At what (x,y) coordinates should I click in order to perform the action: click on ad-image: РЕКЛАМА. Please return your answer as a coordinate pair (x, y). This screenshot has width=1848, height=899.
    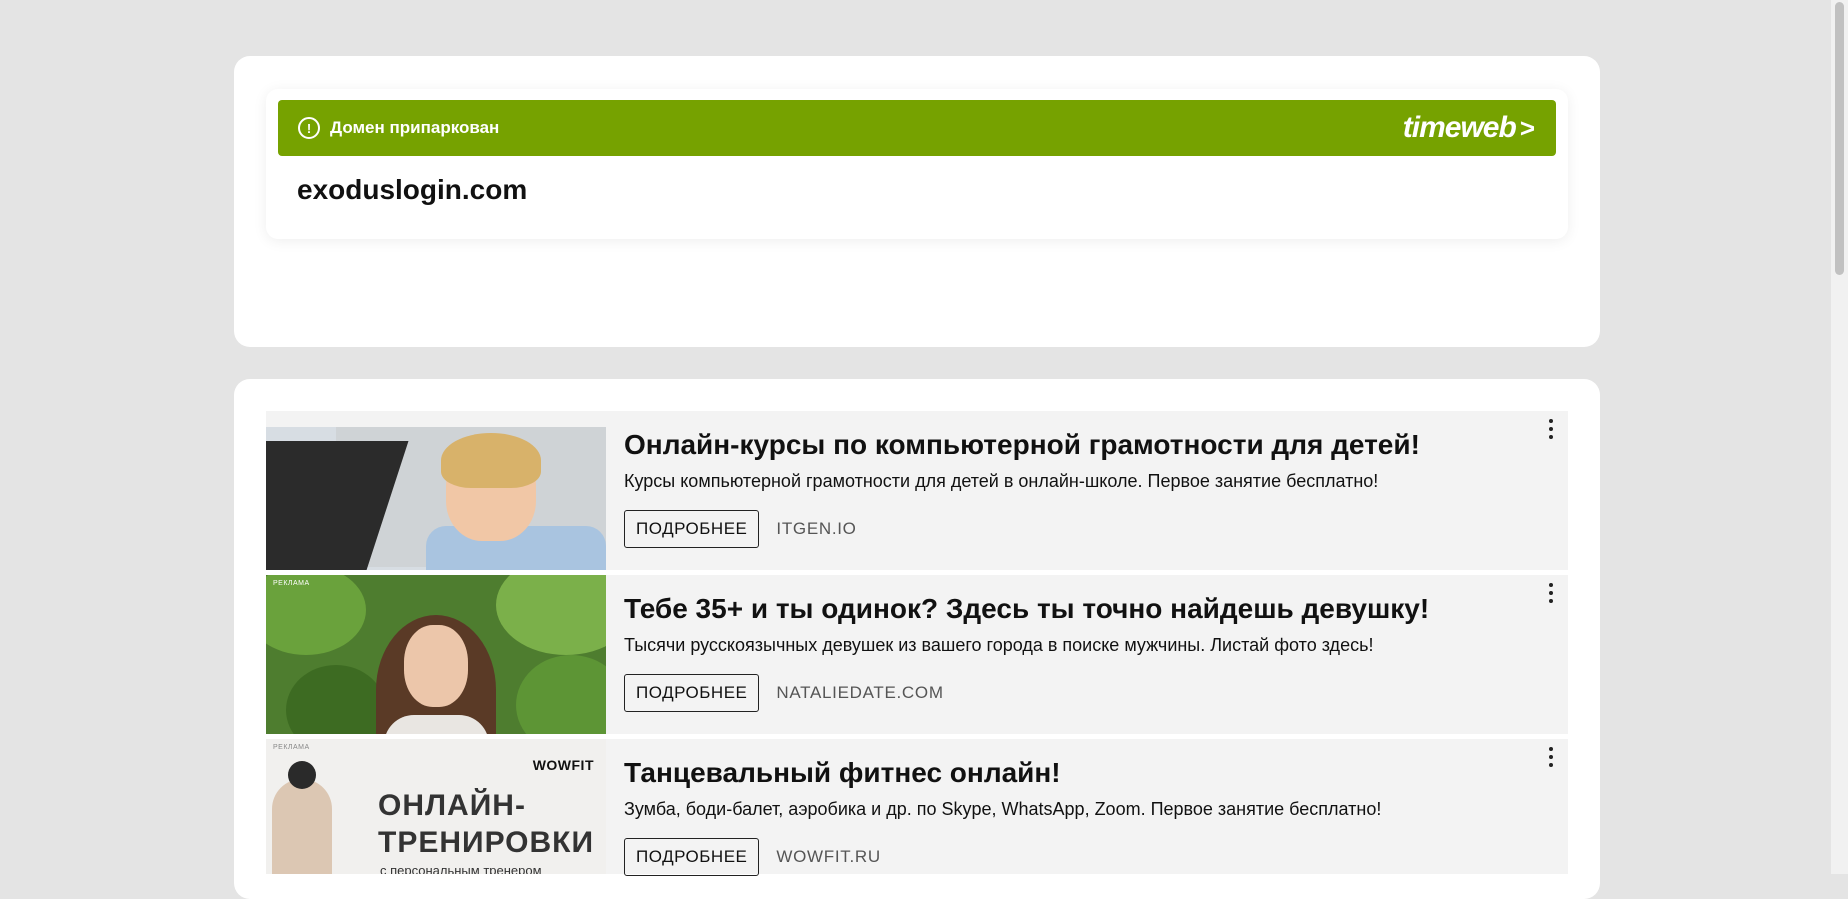
    Looking at the image, I should click on (436, 654).